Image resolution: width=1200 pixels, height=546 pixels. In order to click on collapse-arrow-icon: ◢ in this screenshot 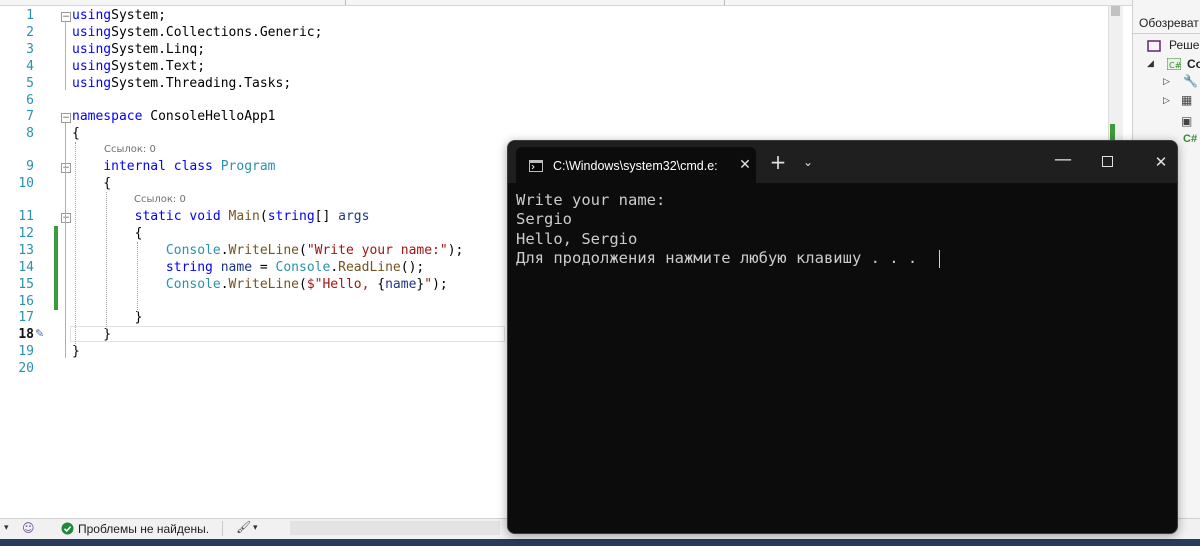, I will do `click(1150, 64)`.